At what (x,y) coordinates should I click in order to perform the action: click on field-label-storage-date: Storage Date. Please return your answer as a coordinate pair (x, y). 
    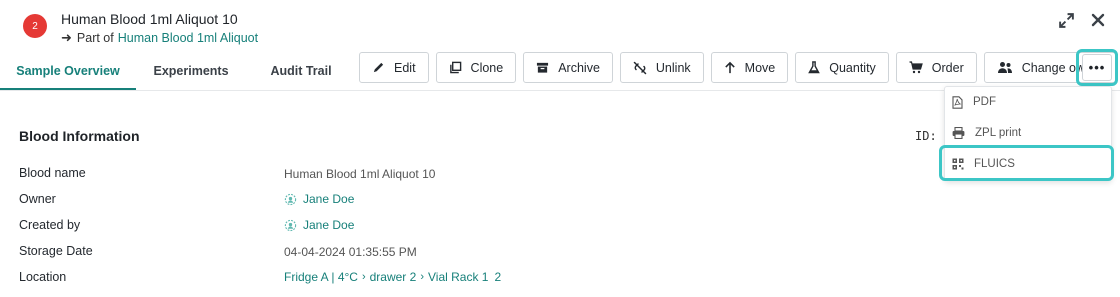
    Looking at the image, I should click on (56, 251).